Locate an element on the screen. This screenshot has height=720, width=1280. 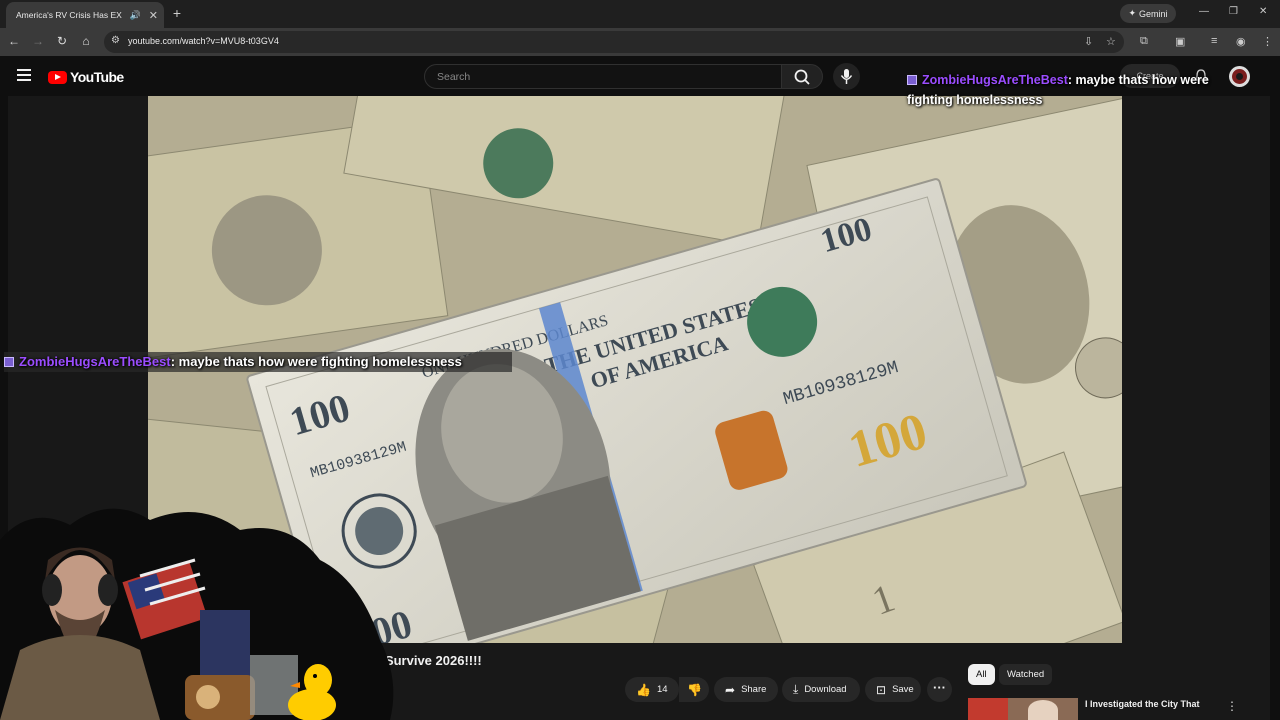
search-icon is located at coordinates (802, 77).